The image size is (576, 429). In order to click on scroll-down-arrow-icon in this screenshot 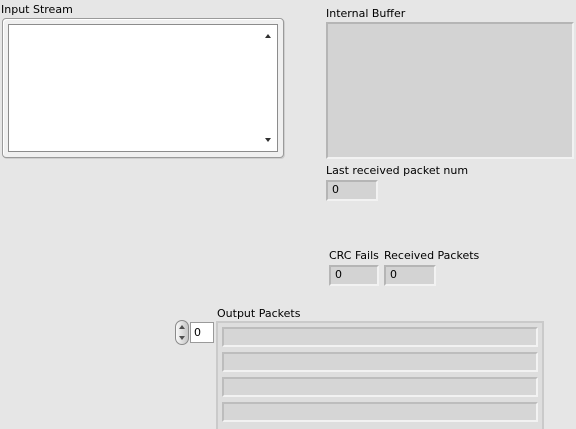, I will do `click(268, 140)`.